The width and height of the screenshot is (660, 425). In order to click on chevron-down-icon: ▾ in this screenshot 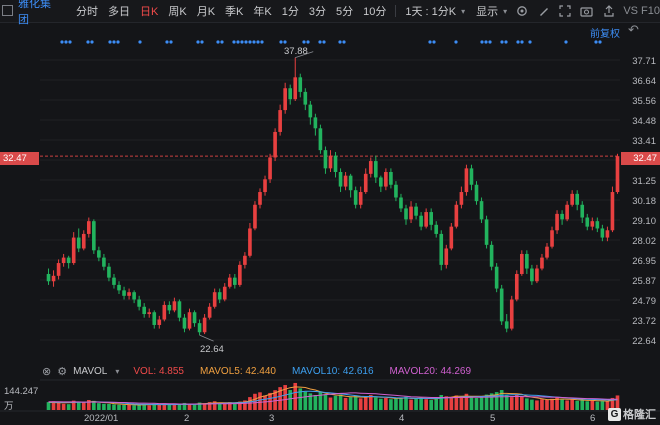, I will do `click(117, 371)`.